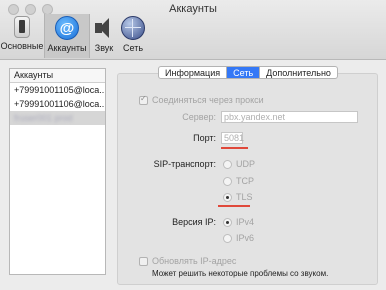  I want to click on ipv6-label: IPv6, so click(245, 238).